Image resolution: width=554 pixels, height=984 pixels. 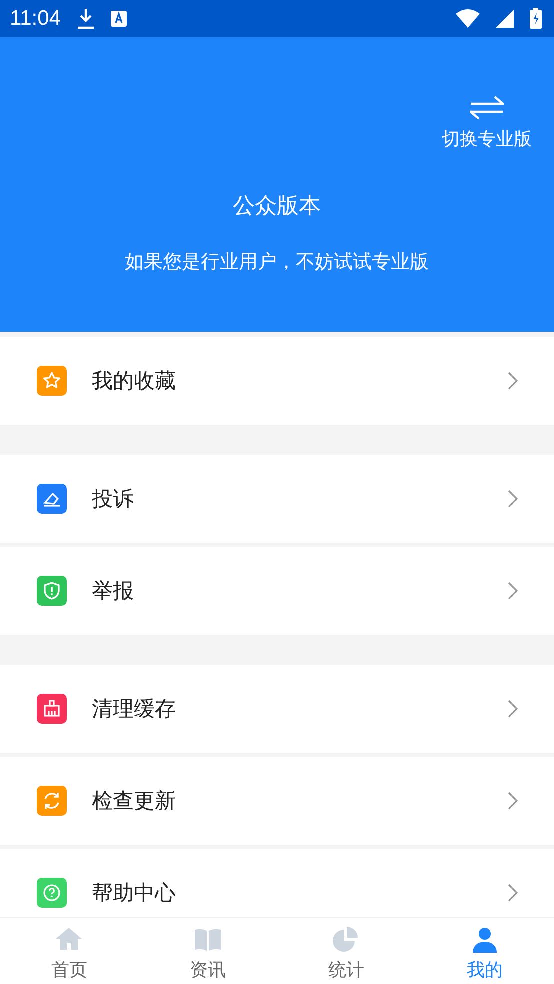 What do you see at coordinates (484, 970) in the screenshot?
I see `tab-label: 我的` at bounding box center [484, 970].